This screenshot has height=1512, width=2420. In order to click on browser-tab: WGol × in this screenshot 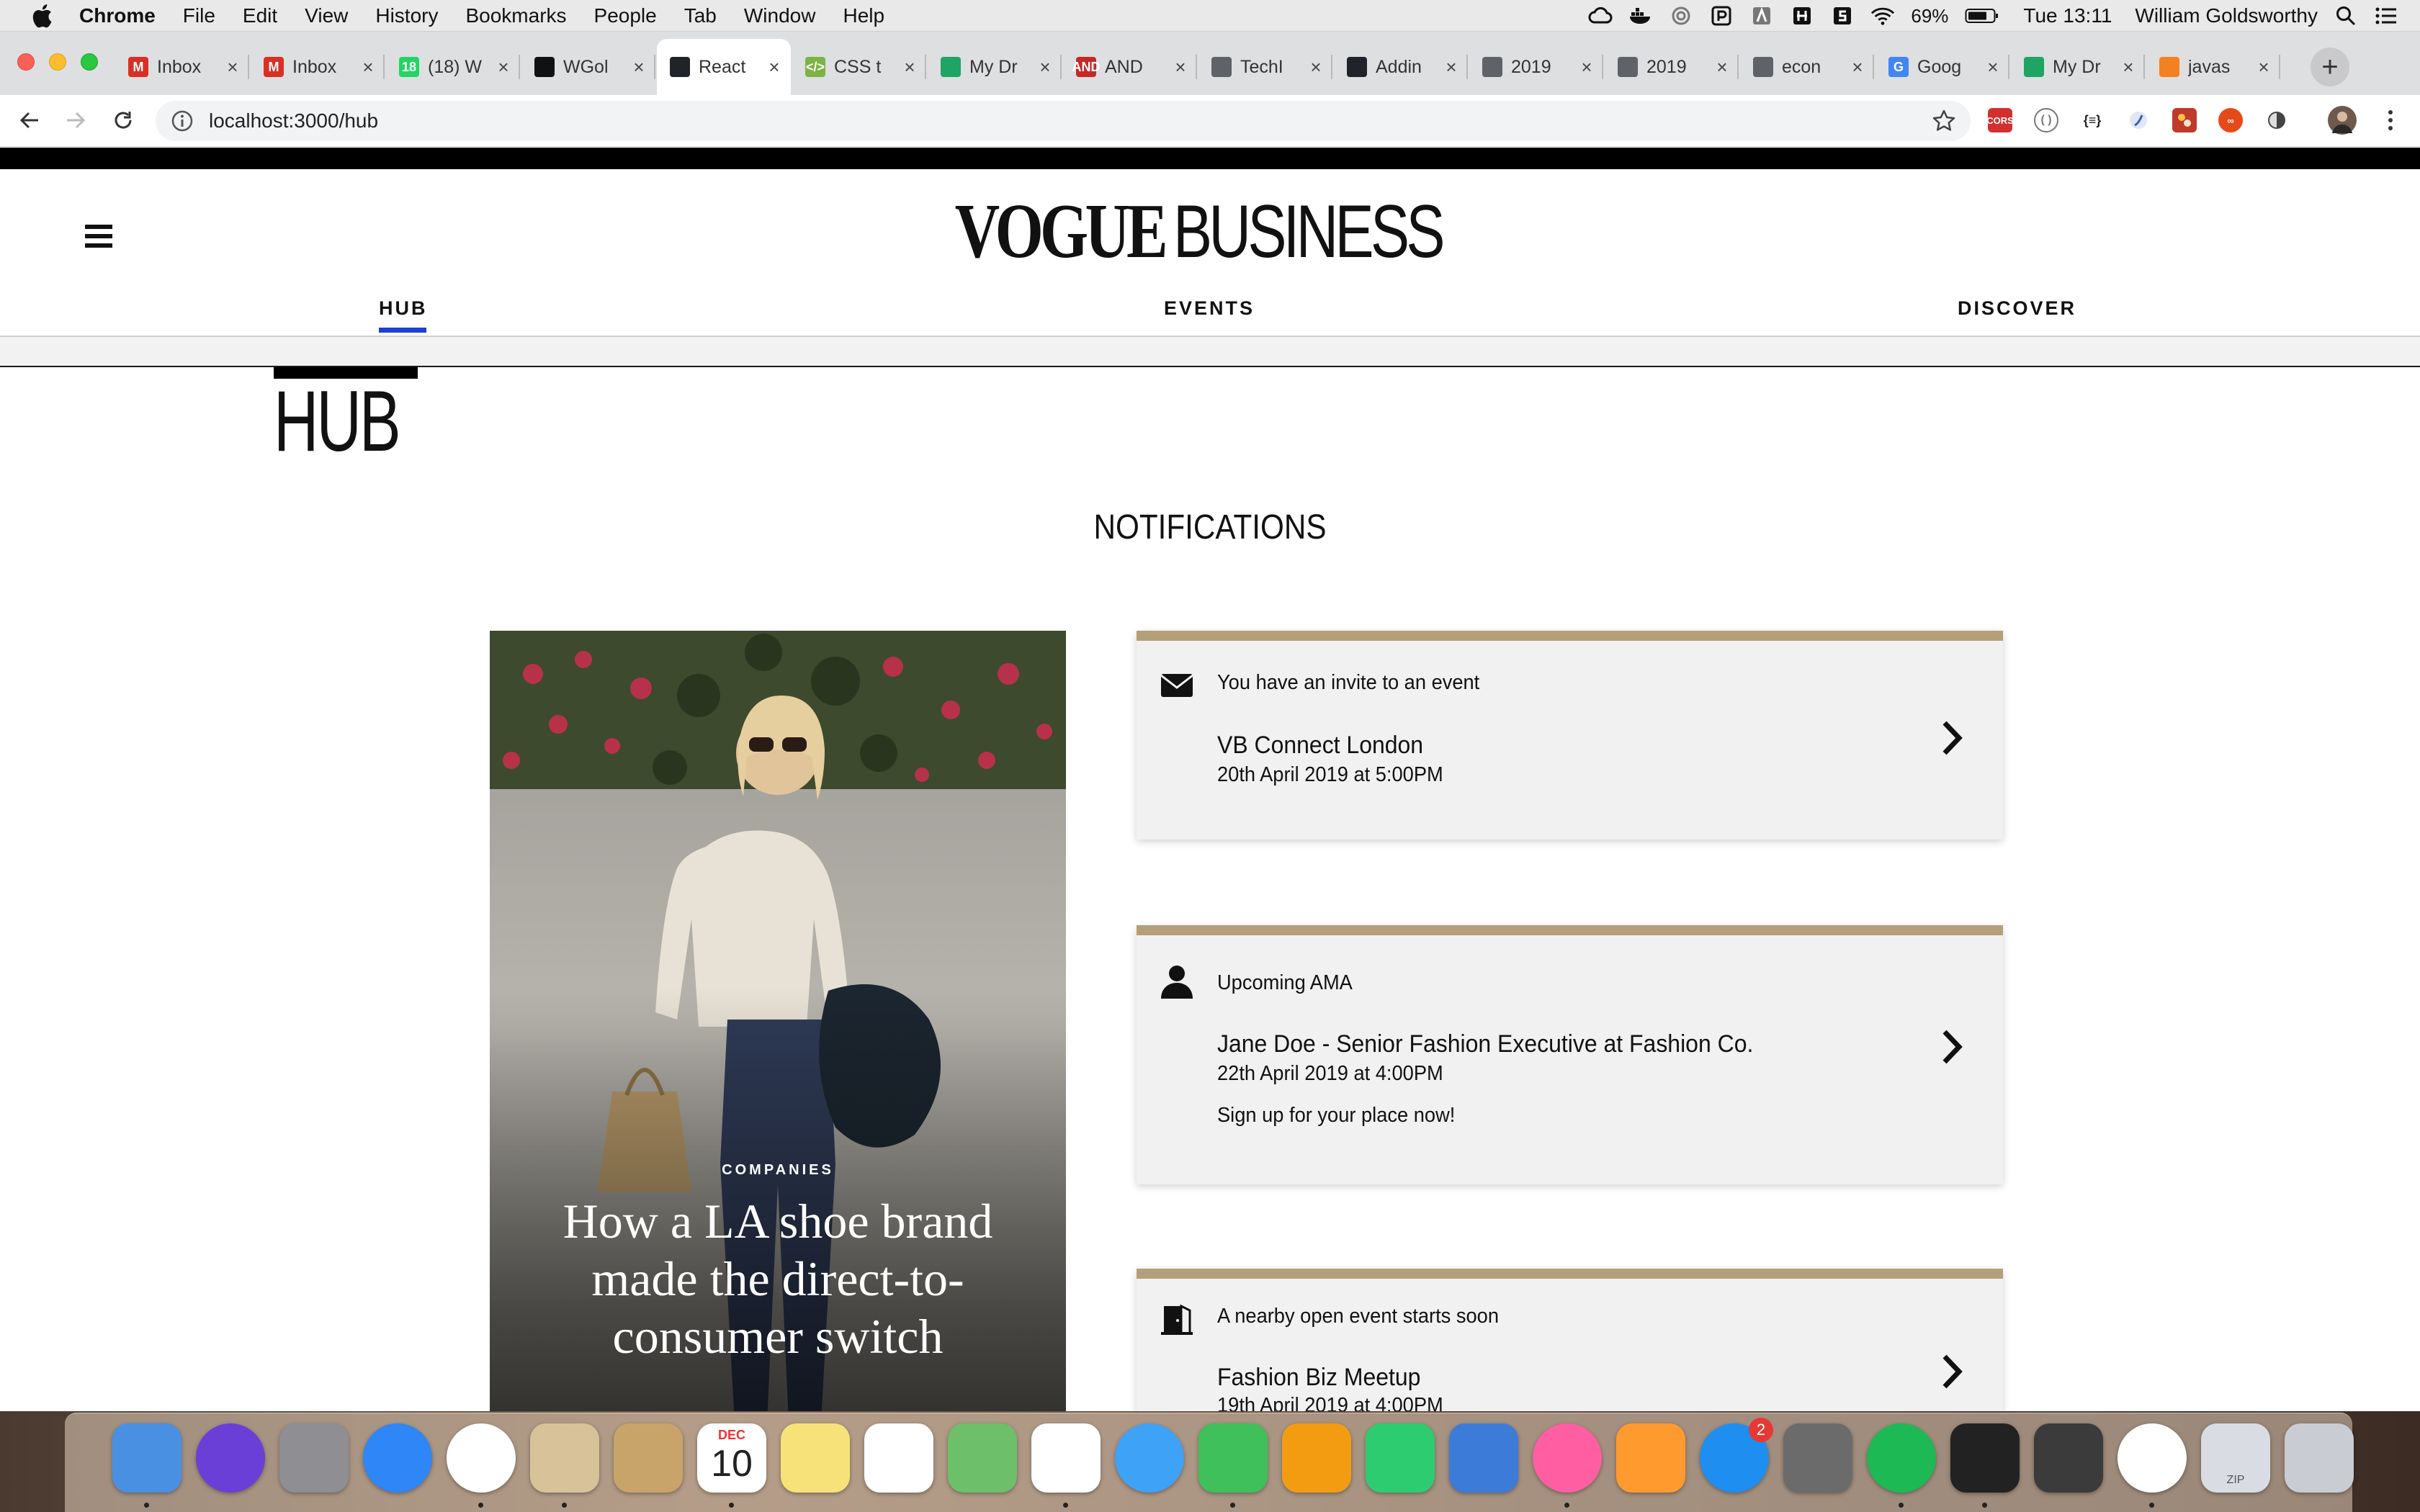, I will do `click(588, 67)`.